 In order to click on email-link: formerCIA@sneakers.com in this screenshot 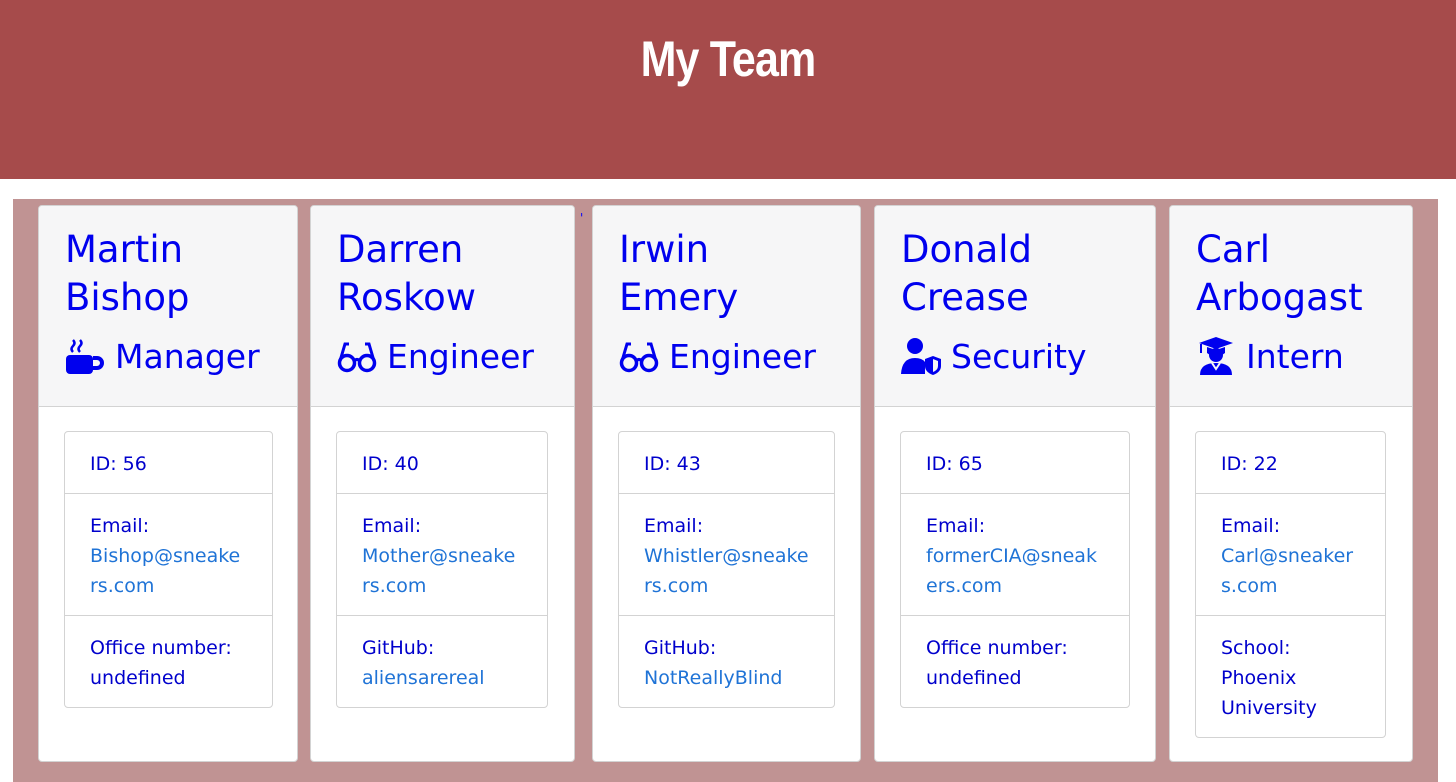, I will do `click(1011, 571)`.